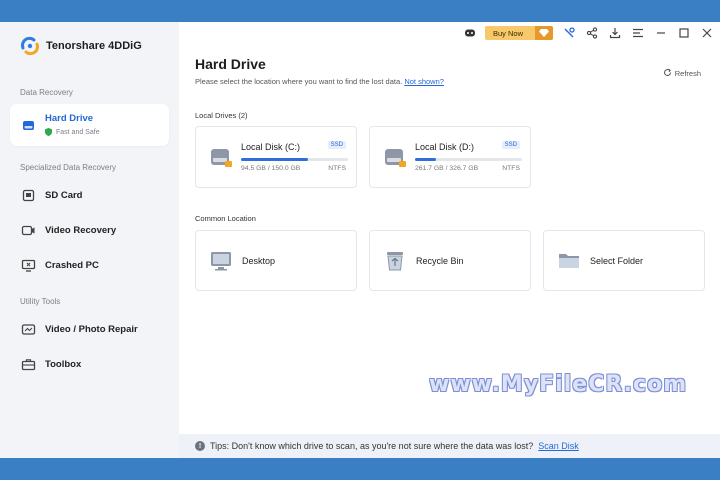  I want to click on sidebar-item-crashed-pc: Crashed PC, so click(89, 265).